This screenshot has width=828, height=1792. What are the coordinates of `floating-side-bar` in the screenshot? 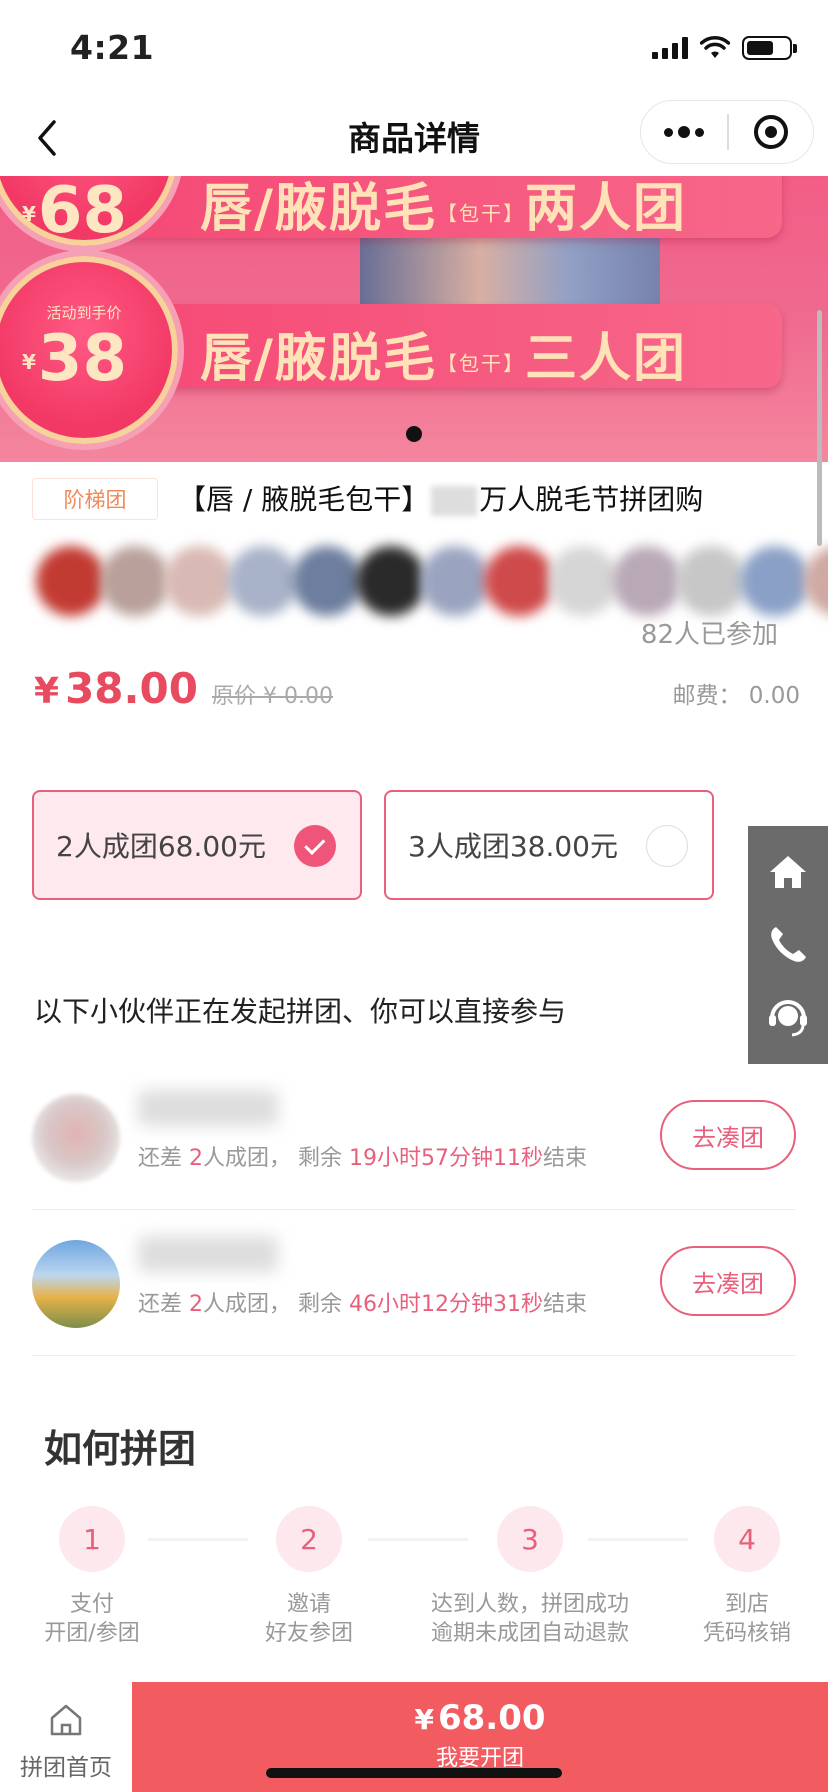 It's located at (788, 945).